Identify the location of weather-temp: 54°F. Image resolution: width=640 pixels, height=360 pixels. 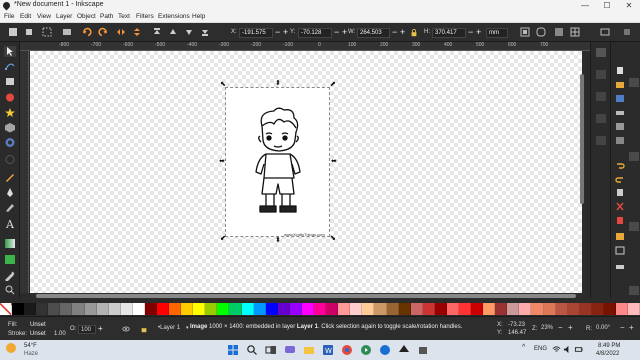
(30, 346).